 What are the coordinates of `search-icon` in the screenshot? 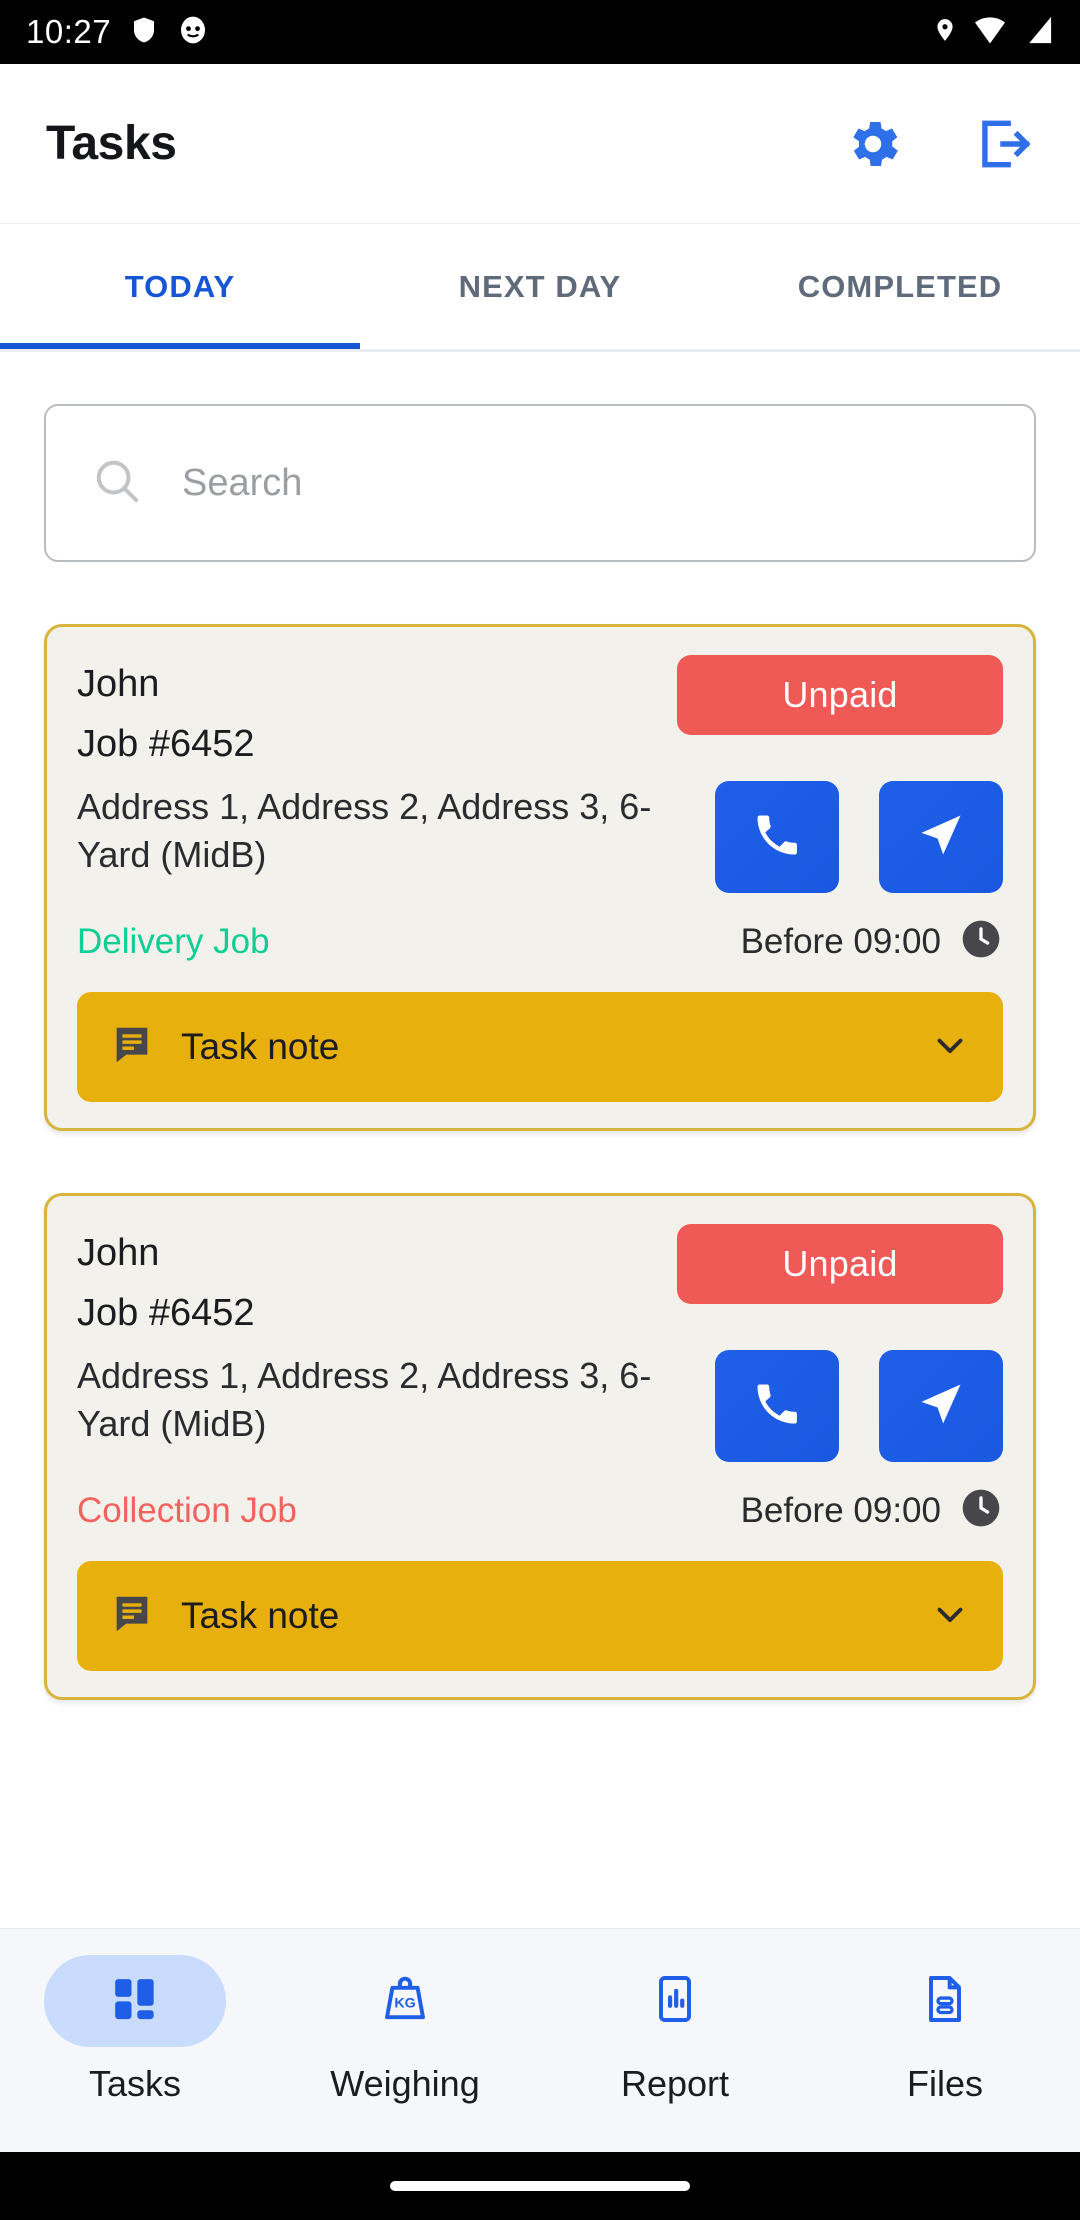 It's located at (117, 483).